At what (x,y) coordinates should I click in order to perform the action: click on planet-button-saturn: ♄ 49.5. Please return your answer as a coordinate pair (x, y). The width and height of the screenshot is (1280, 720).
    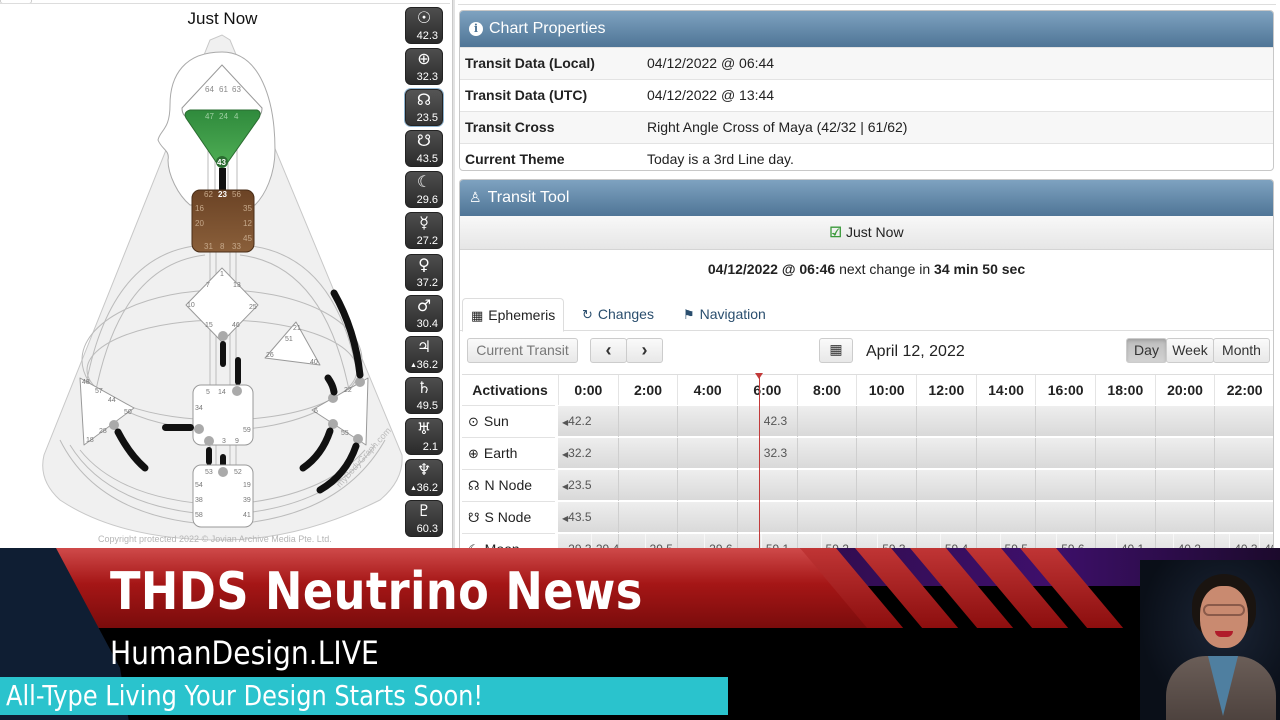
    Looking at the image, I should click on (424, 395).